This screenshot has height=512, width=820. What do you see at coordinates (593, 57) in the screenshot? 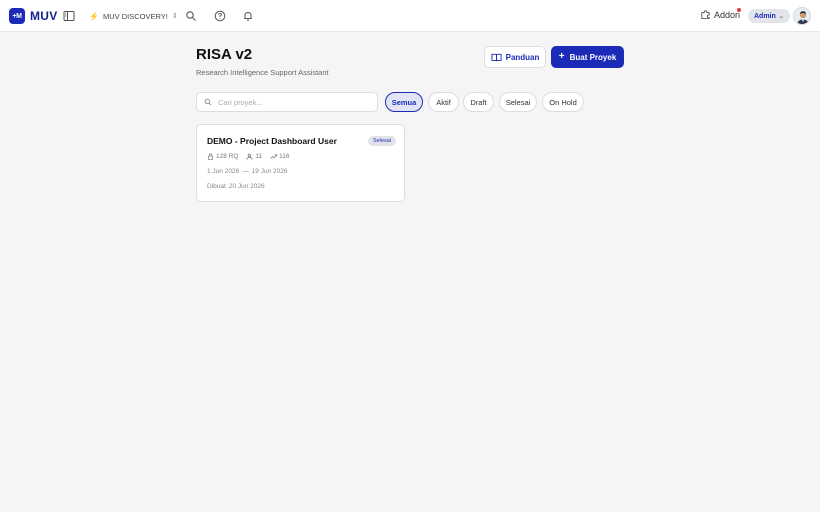
I see `create-project-label: Buat Proyek` at bounding box center [593, 57].